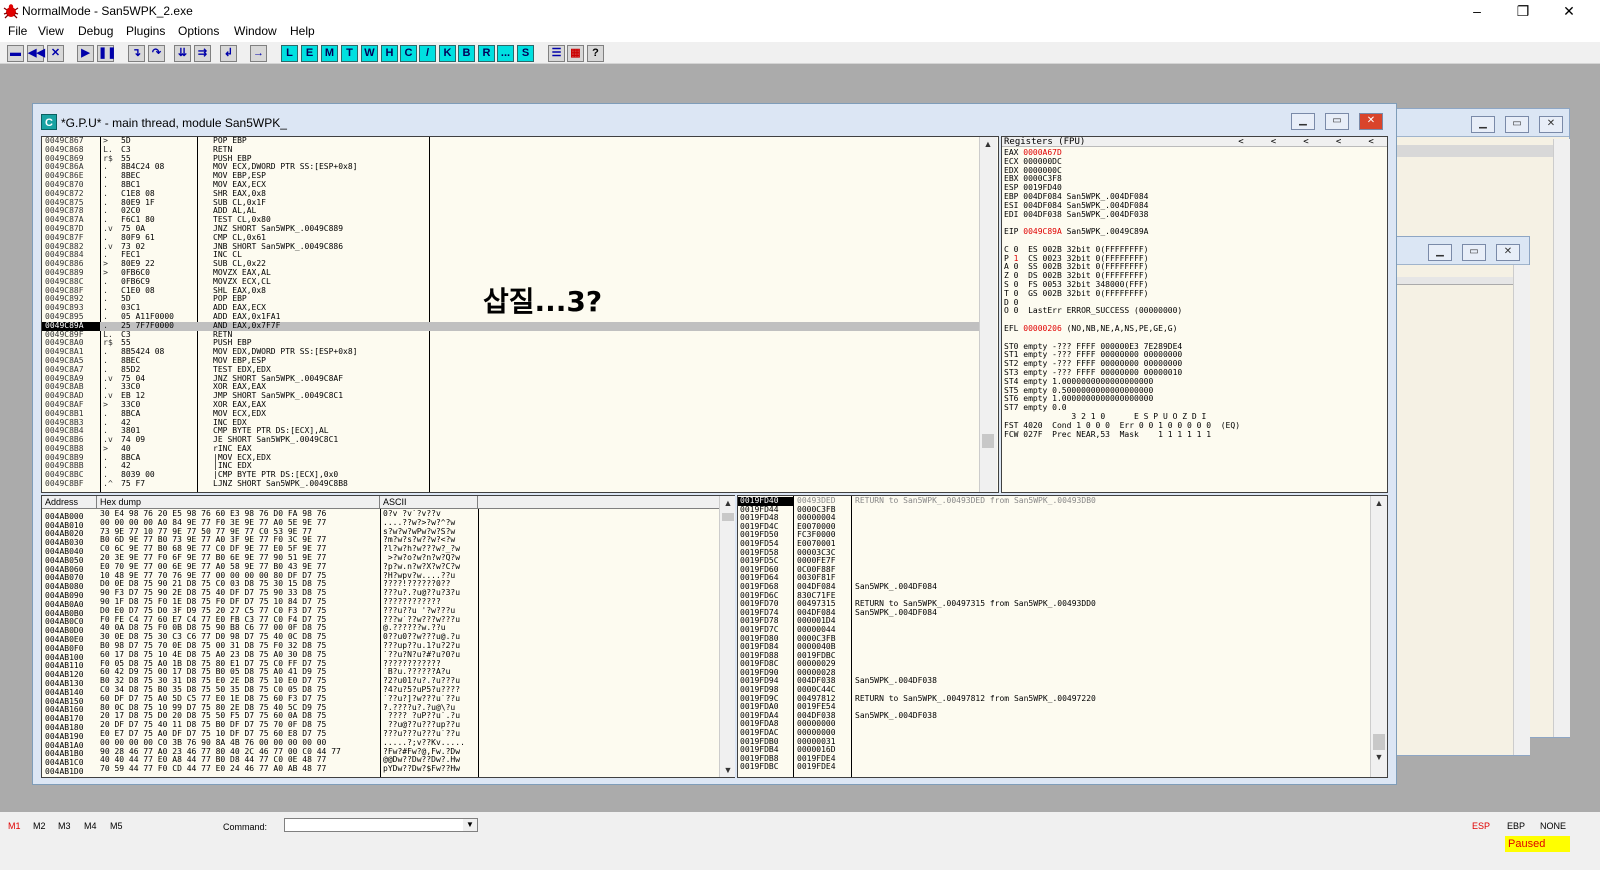 The width and height of the screenshot is (1600, 870). What do you see at coordinates (520, 159) in the screenshot?
I see `disasm-row: 0049C869 r$ 55 PUSH EBP` at bounding box center [520, 159].